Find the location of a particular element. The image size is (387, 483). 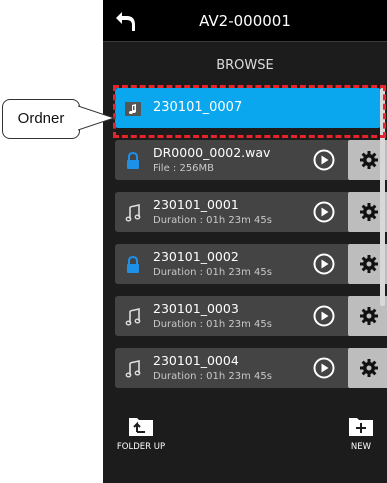

title-bar: AV2-000001 is located at coordinates (245, 21).